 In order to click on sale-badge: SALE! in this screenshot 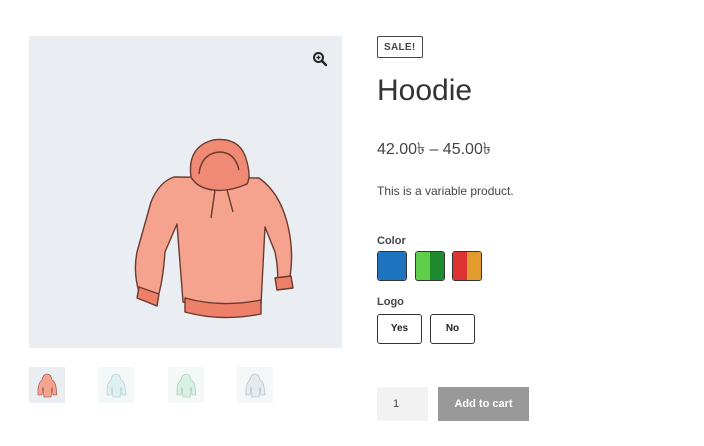, I will do `click(400, 47)`.